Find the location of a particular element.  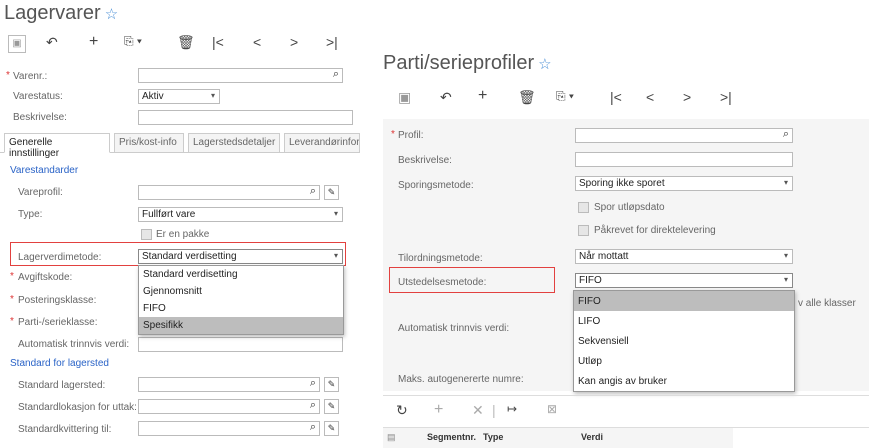

sporing-label: Sporingsmetode: is located at coordinates (436, 185).